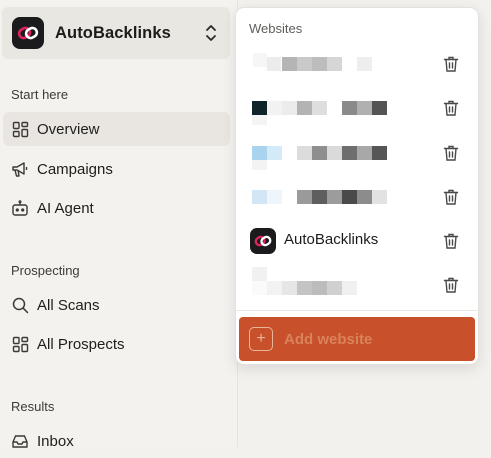 The height and width of the screenshot is (458, 491). Describe the element at coordinates (20, 441) in the screenshot. I see `inbox-icon` at that location.